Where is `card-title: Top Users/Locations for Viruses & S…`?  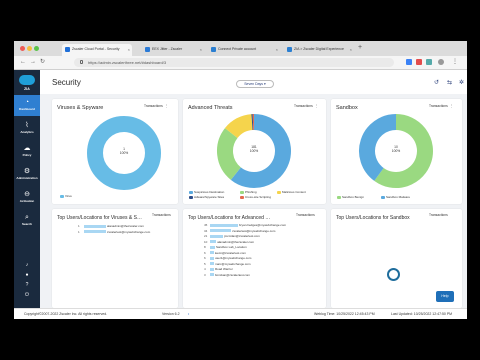 card-title: Top Users/Locations for Viruses & S… is located at coordinates (99, 218).